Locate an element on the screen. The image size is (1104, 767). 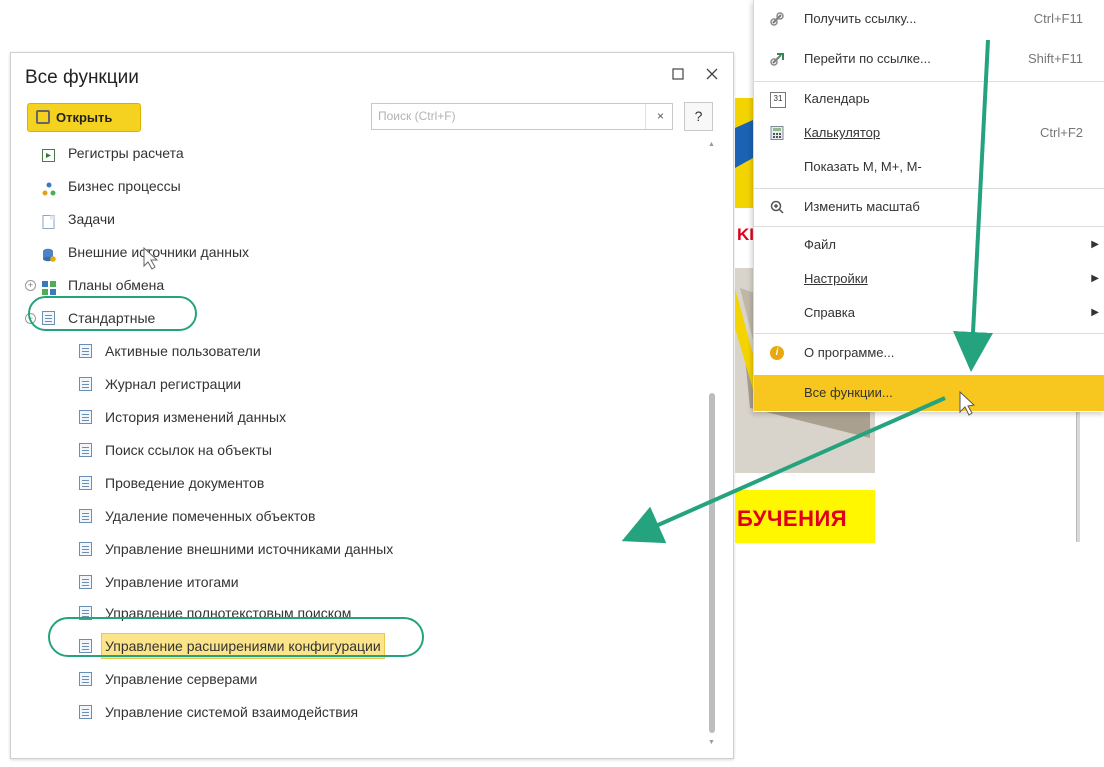
menu-item-calculator: Калькулятор Ctrl+F2 is located at coordinates (929, 133).